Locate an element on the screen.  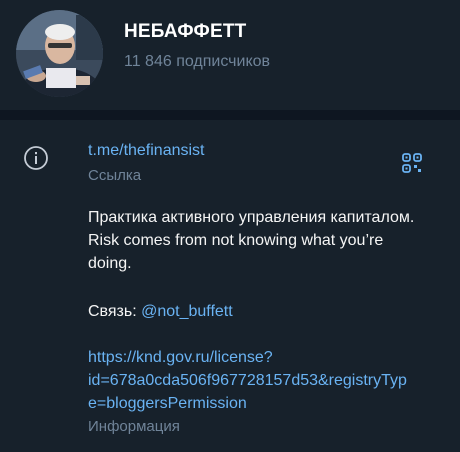
description-caption: Информация is located at coordinates (134, 426).